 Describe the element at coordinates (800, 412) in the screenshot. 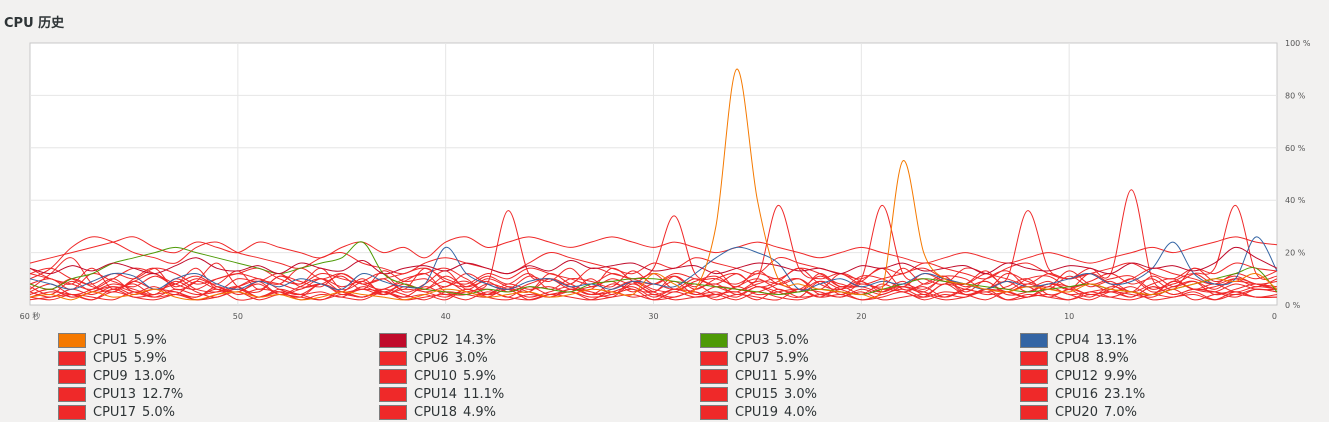

I see `legend-cpu-percent: 4.0%` at that location.